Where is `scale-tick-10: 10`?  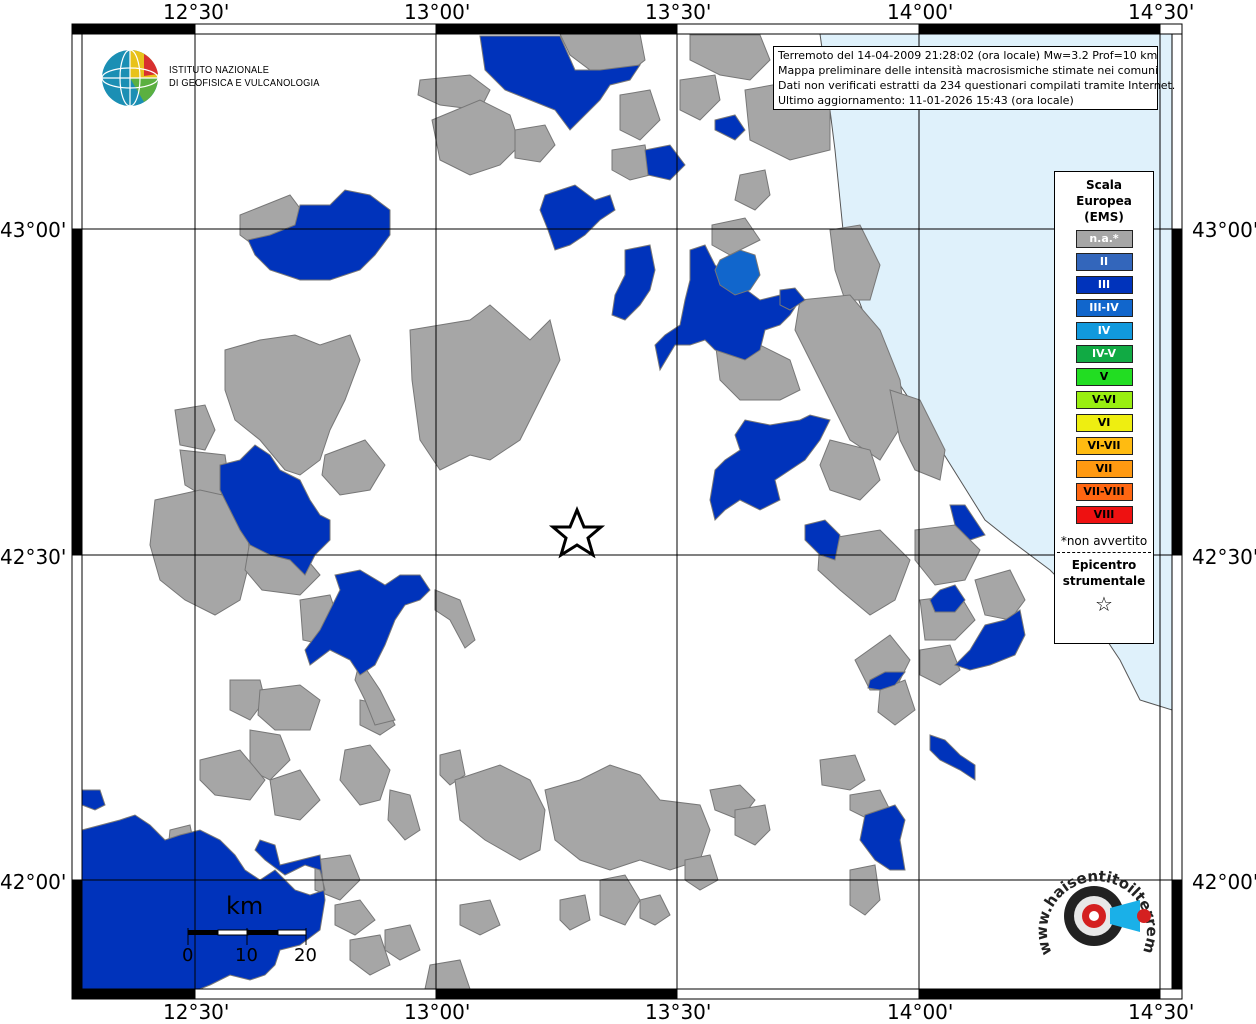
scale-tick-10: 10 is located at coordinates (246, 955).